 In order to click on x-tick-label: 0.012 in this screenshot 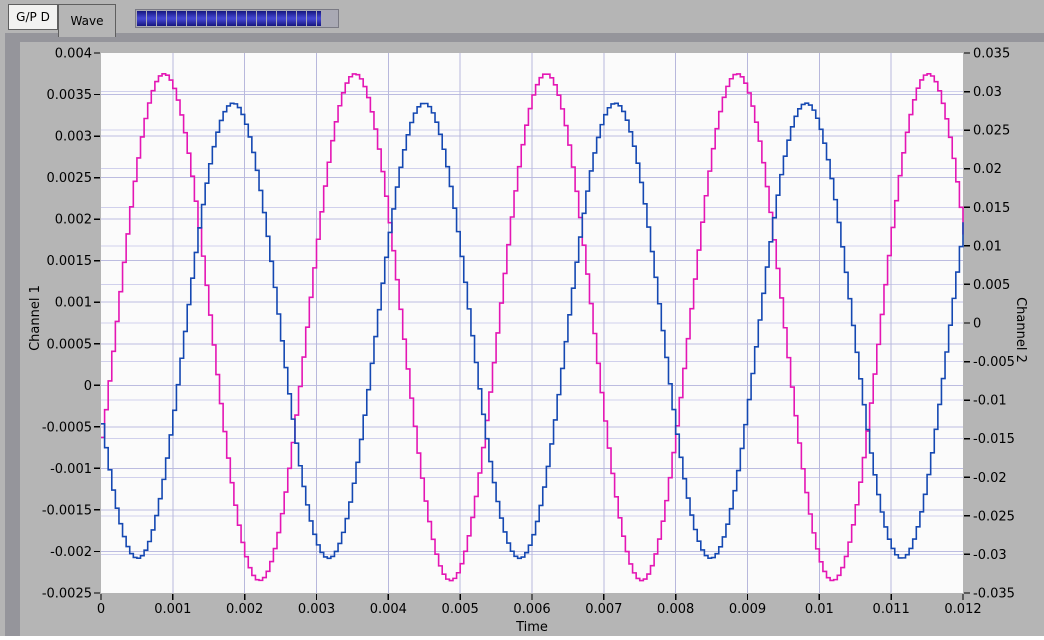, I will do `click(962, 609)`.